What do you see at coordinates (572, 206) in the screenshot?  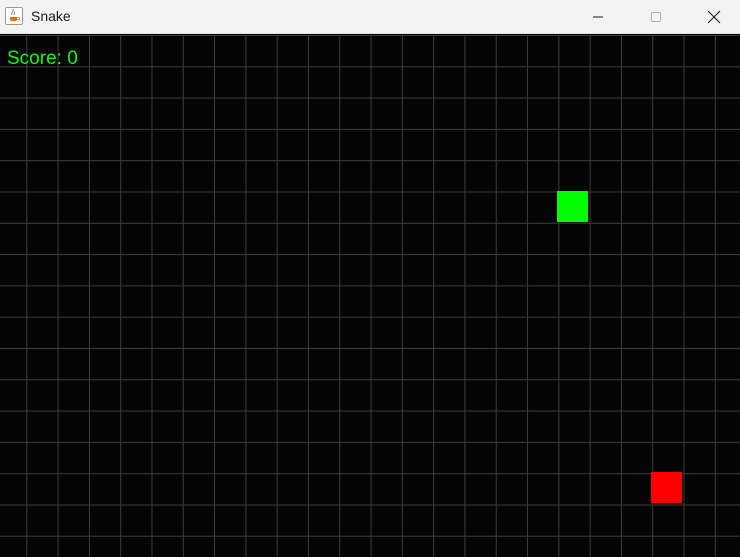 I see `snake-head` at bounding box center [572, 206].